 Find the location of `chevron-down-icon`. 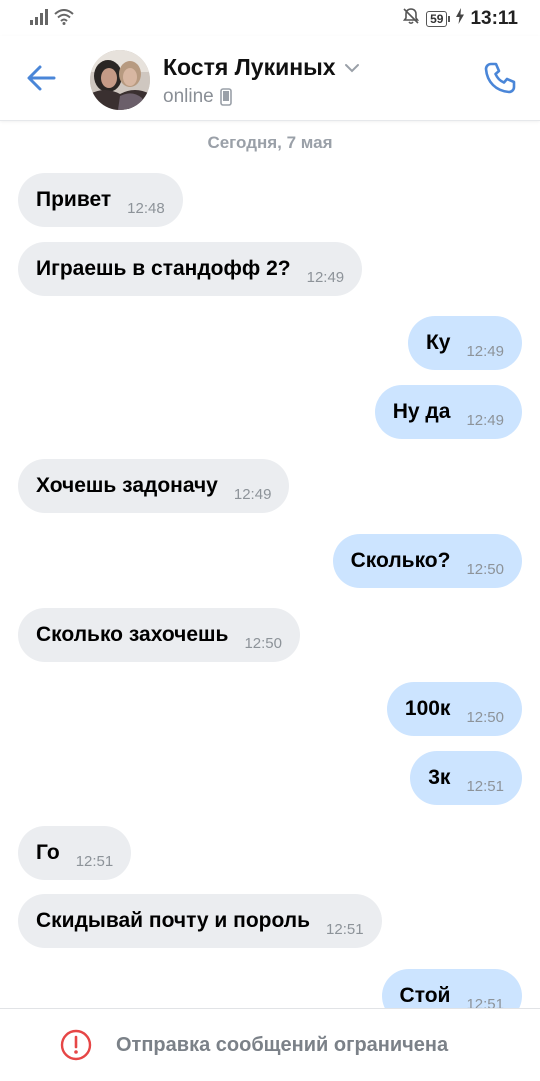

chevron-down-icon is located at coordinates (351, 67).